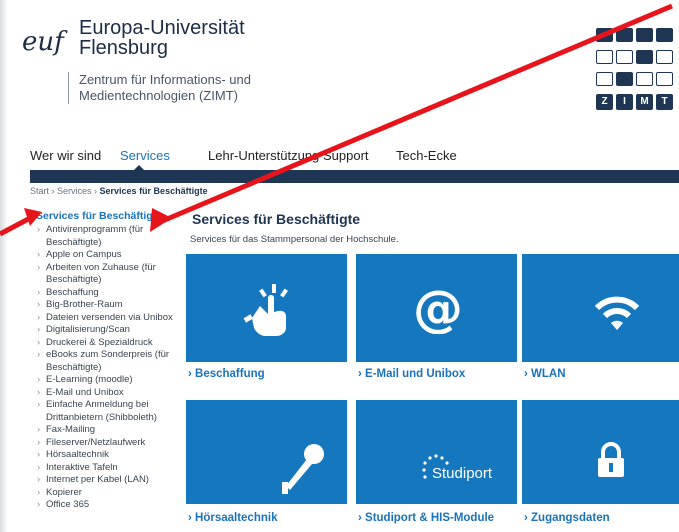  What do you see at coordinates (664, 102) in the screenshot?
I see `zimt-letter: T` at bounding box center [664, 102].